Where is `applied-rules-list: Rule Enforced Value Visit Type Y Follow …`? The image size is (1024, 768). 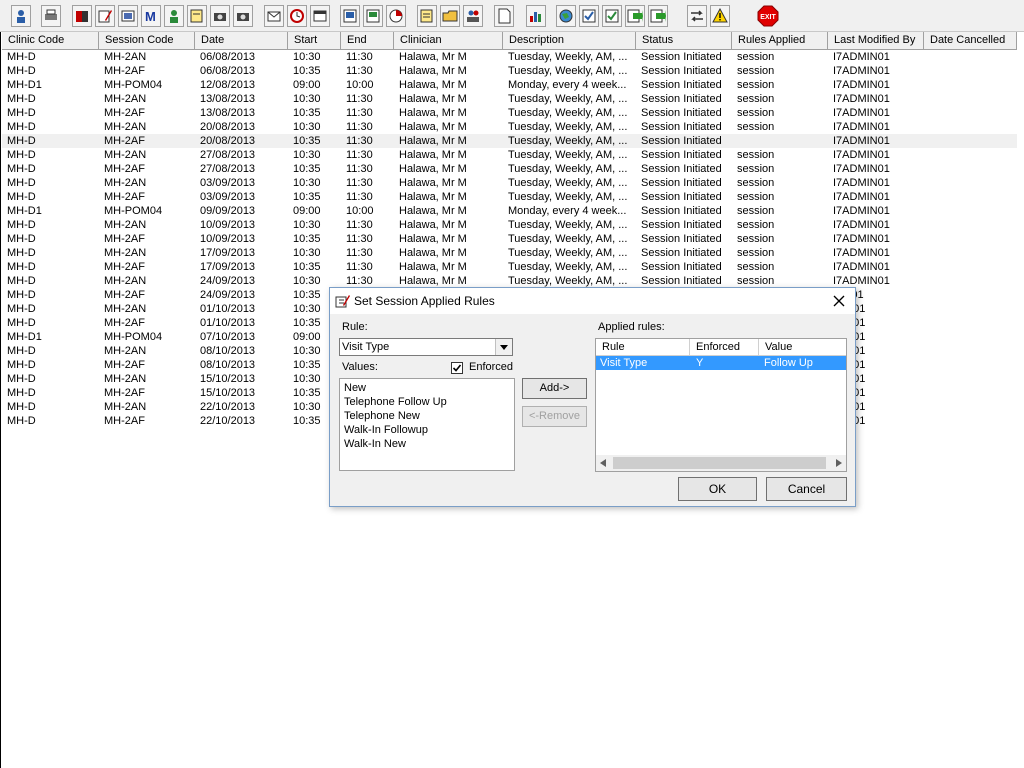 applied-rules-list: Rule Enforced Value Visit Type Y Follow … is located at coordinates (721, 405).